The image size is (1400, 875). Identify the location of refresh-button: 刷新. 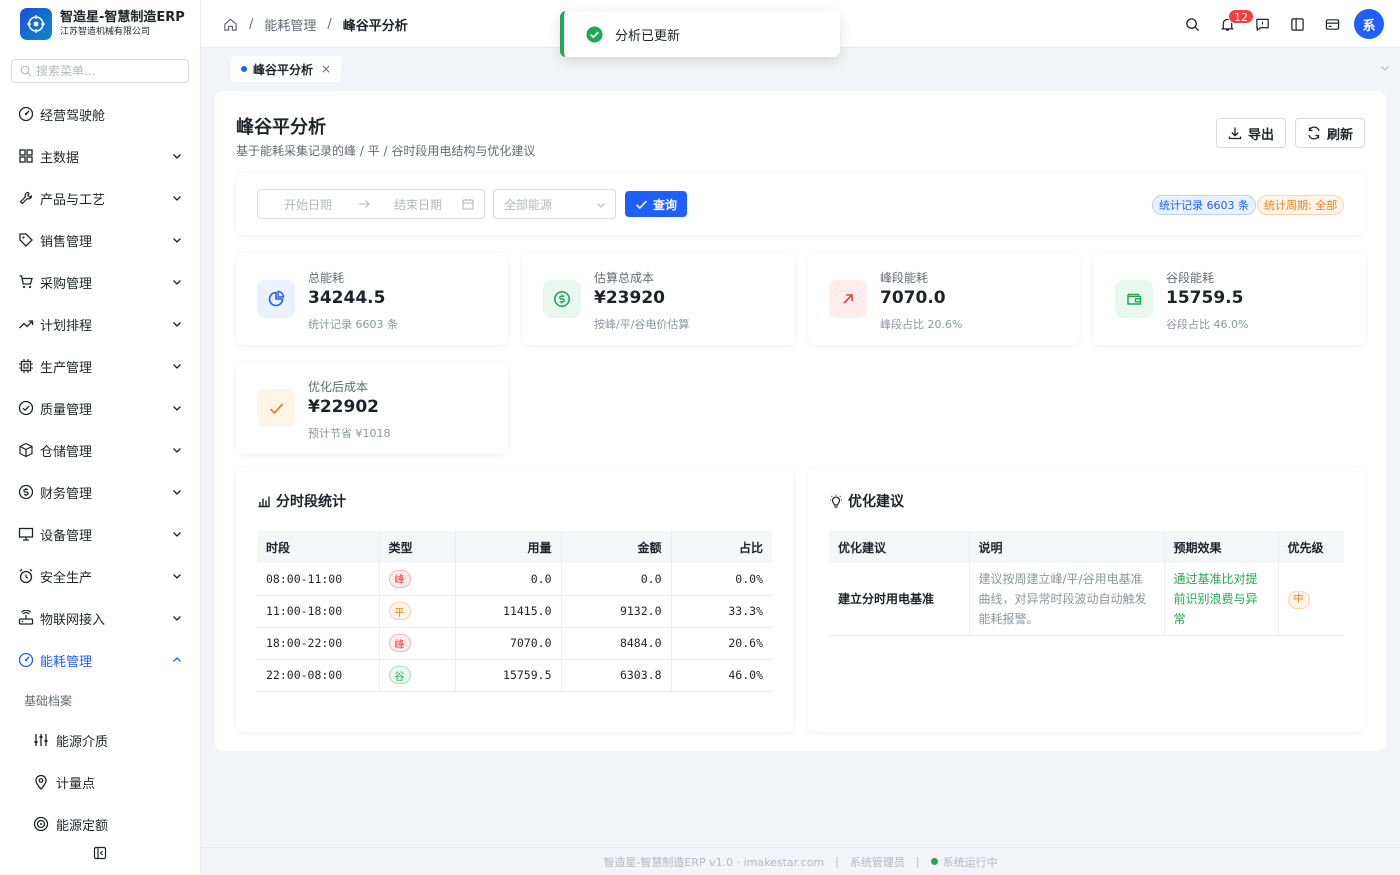
(1330, 133).